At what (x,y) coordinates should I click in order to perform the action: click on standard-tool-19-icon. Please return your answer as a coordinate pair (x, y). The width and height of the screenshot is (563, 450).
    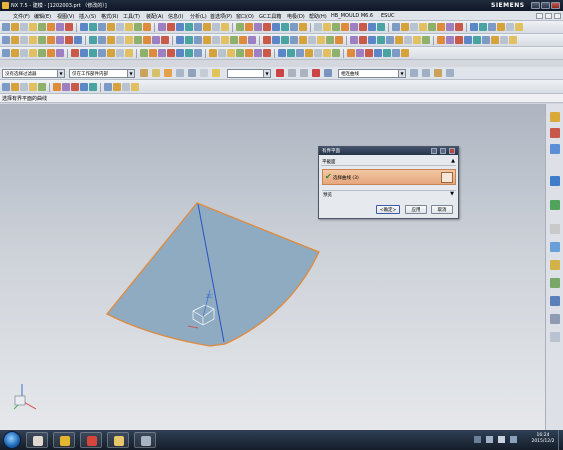
    Looking at the image, I should click on (180, 27).